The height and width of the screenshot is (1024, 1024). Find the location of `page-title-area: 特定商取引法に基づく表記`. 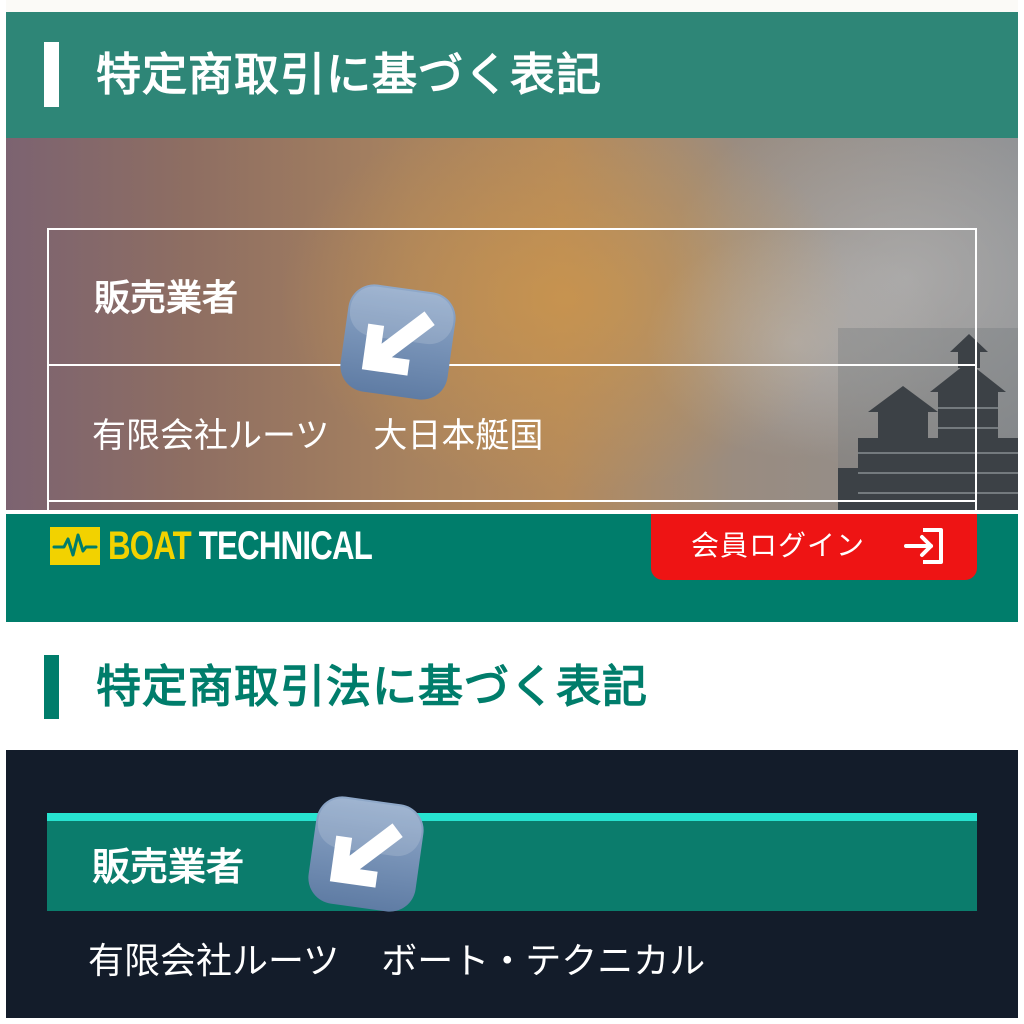

page-title-area: 特定商取引法に基づく表記 is located at coordinates (512, 686).